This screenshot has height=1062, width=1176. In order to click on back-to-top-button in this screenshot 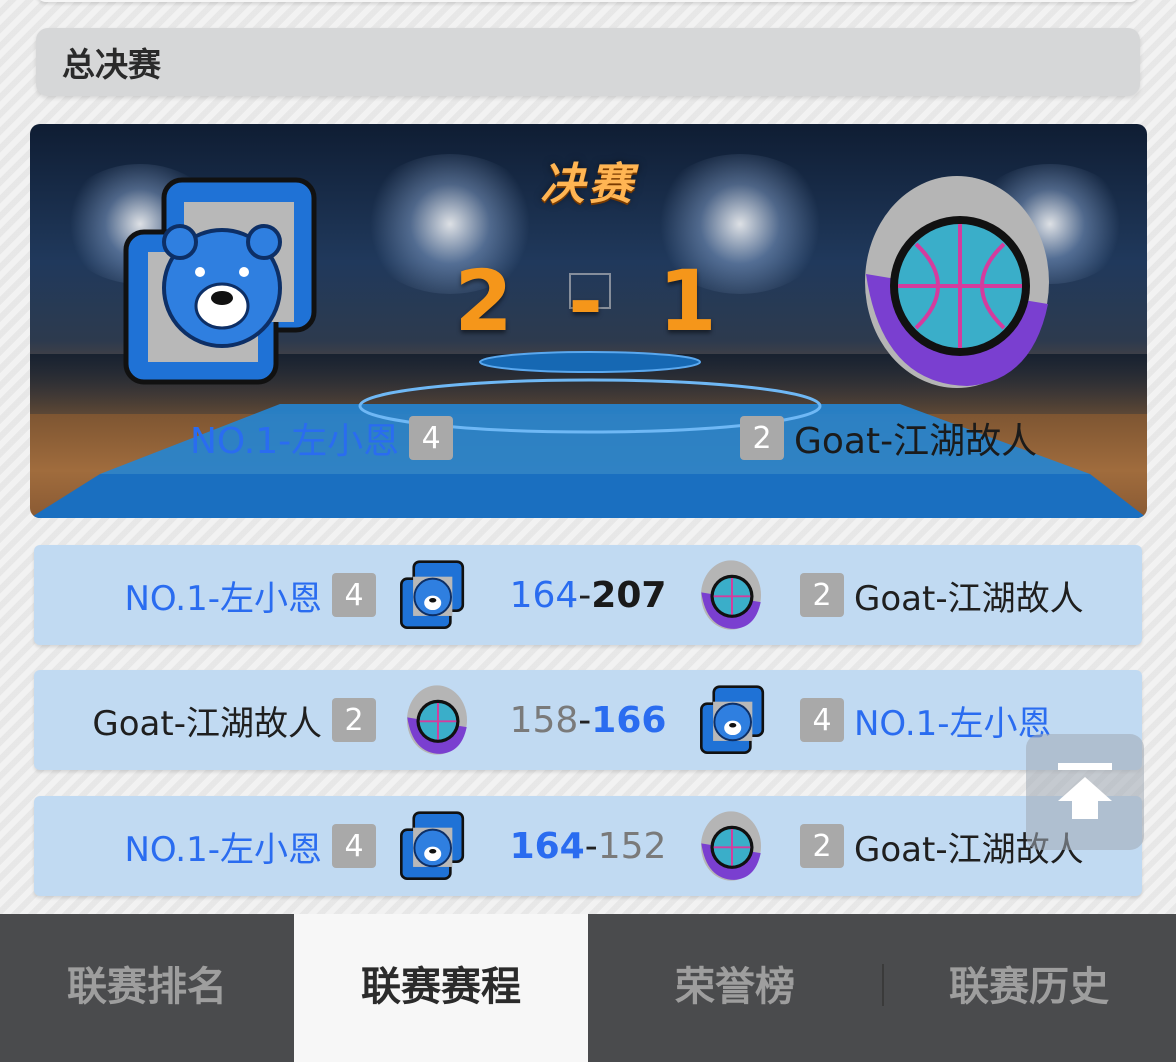, I will do `click(1085, 792)`.